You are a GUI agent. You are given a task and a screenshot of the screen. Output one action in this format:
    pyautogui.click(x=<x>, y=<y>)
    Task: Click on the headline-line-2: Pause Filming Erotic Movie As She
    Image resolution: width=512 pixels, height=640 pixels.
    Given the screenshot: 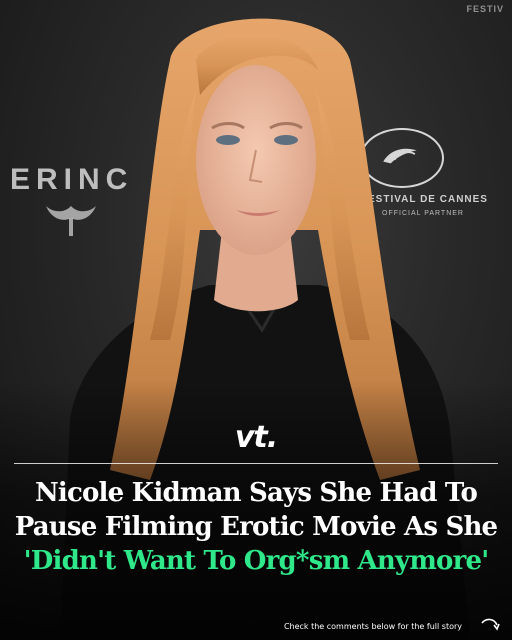 What is the action you would take?
    pyautogui.click(x=256, y=527)
    